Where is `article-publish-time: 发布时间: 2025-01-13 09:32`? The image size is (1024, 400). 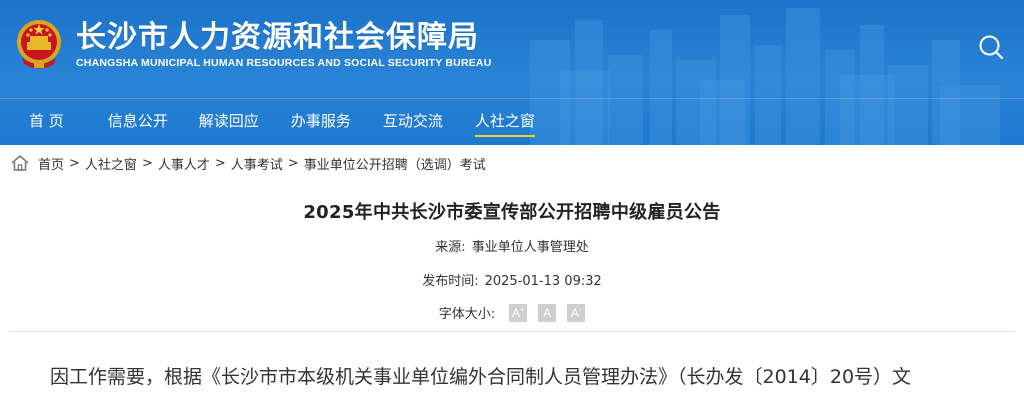
article-publish-time: 发布时间: 2025-01-13 09:32 is located at coordinates (512, 279).